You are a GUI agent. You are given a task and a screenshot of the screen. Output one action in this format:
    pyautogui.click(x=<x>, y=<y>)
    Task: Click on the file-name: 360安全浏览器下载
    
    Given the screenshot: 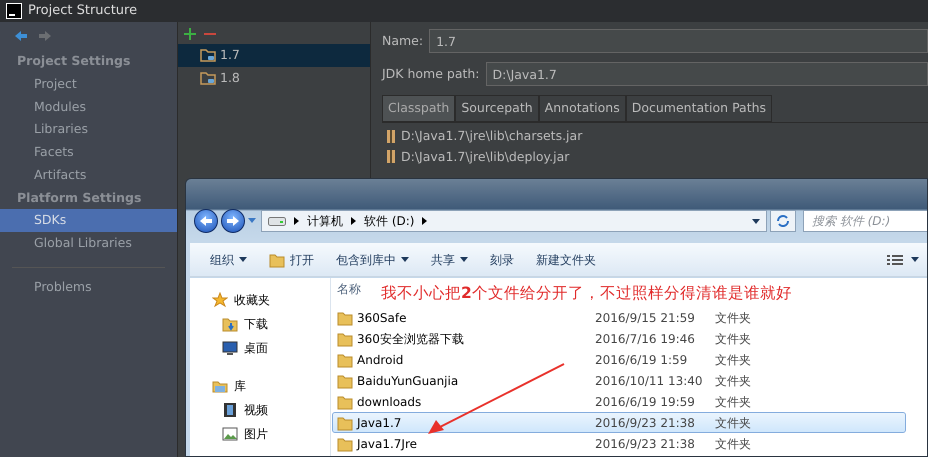 What is the action you would take?
    pyautogui.click(x=410, y=339)
    